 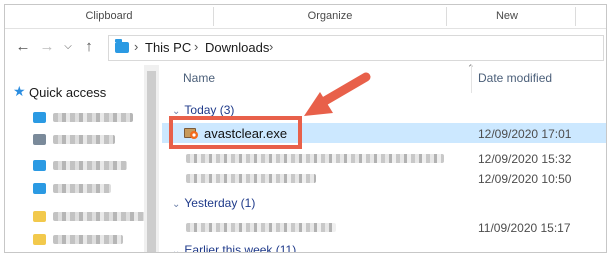 What do you see at coordinates (337, 94) in the screenshot?
I see `annotation-arrow-icon` at bounding box center [337, 94].